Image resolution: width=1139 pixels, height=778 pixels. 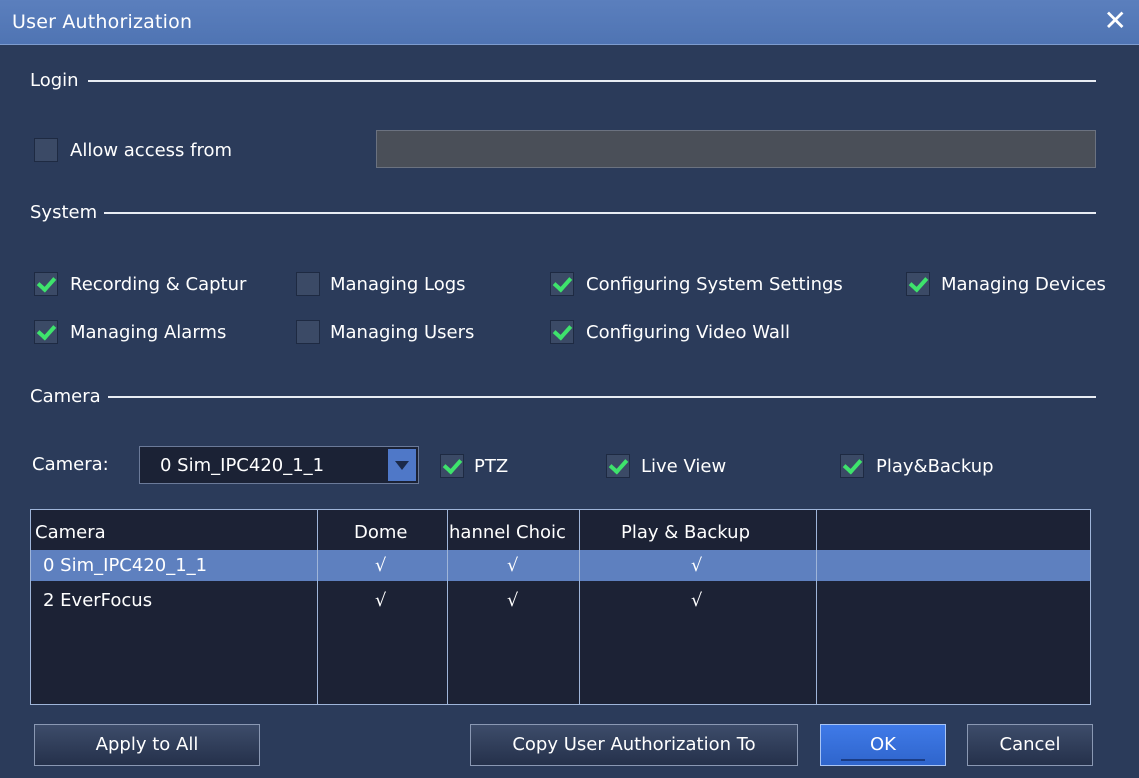 I want to click on recording-capture-label: Recording & Captur, so click(x=158, y=284).